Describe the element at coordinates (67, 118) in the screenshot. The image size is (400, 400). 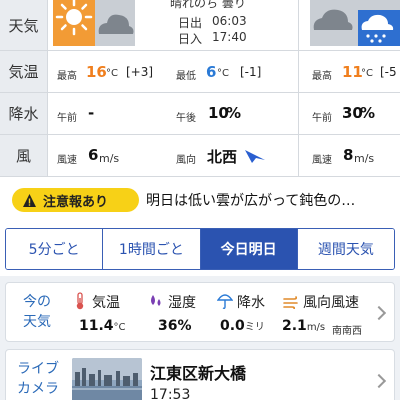
I see `today-am-label: 午前` at that location.